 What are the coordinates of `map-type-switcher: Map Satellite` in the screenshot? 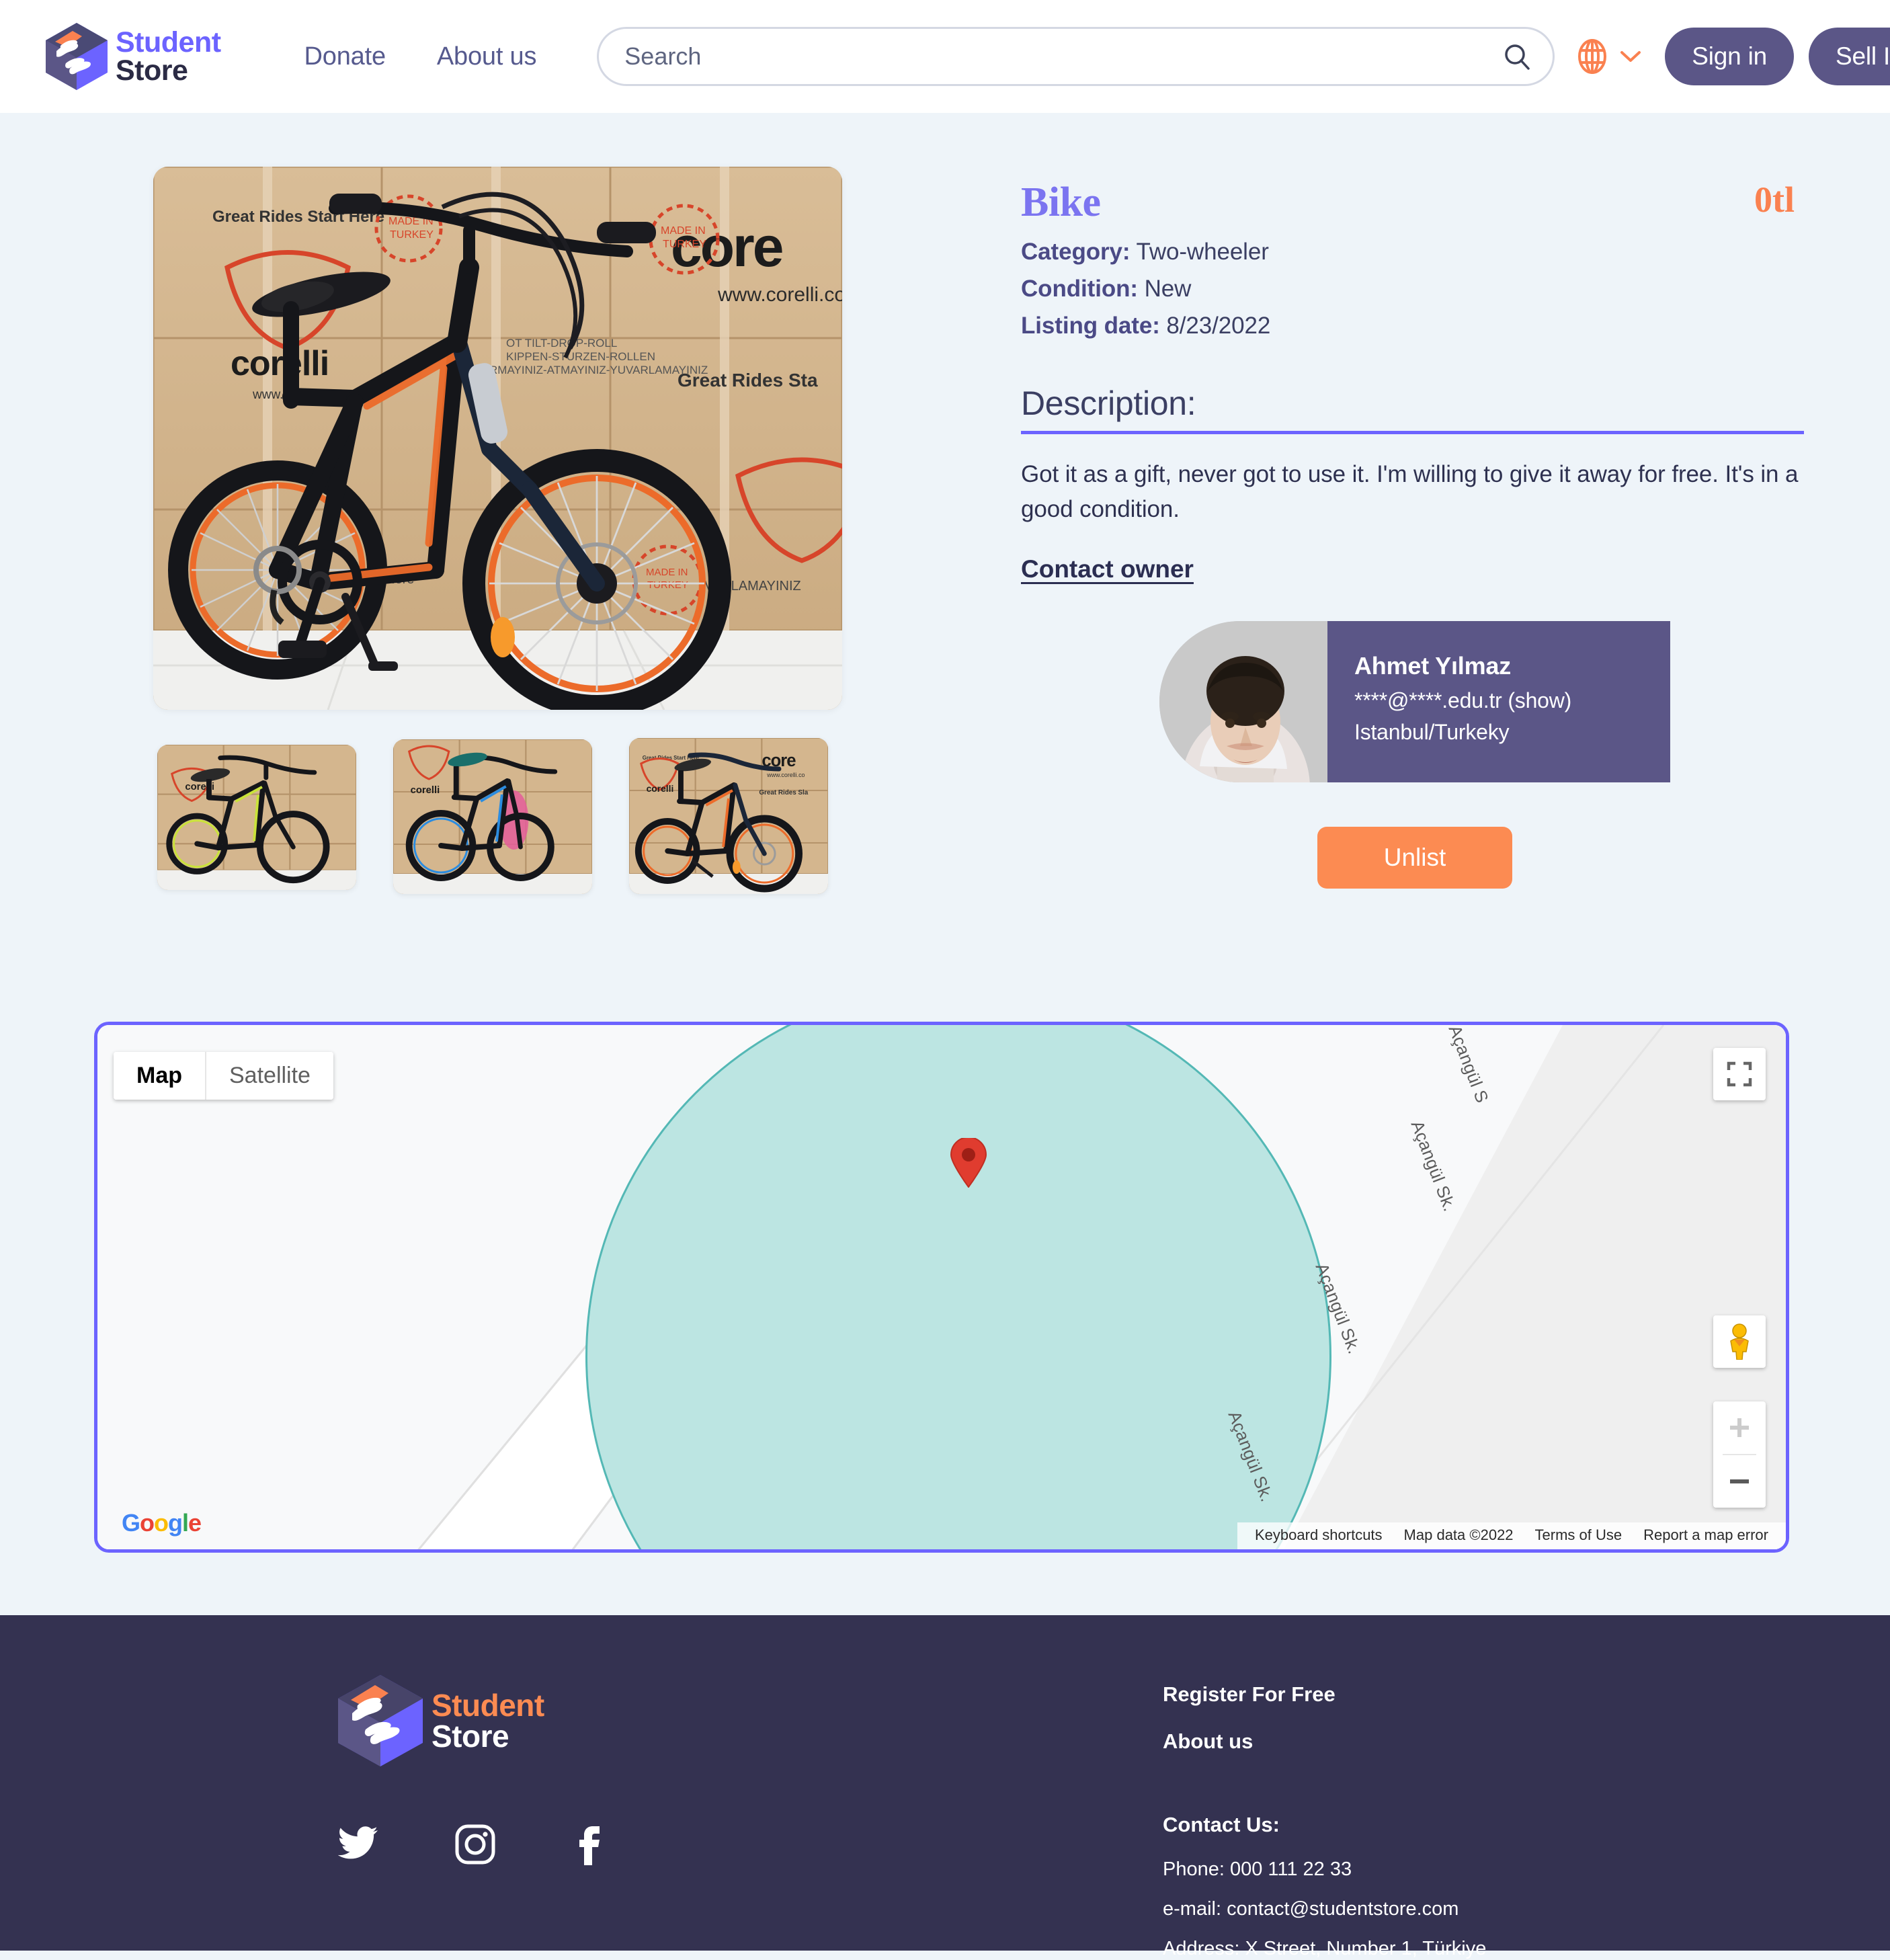 It's located at (223, 1076).